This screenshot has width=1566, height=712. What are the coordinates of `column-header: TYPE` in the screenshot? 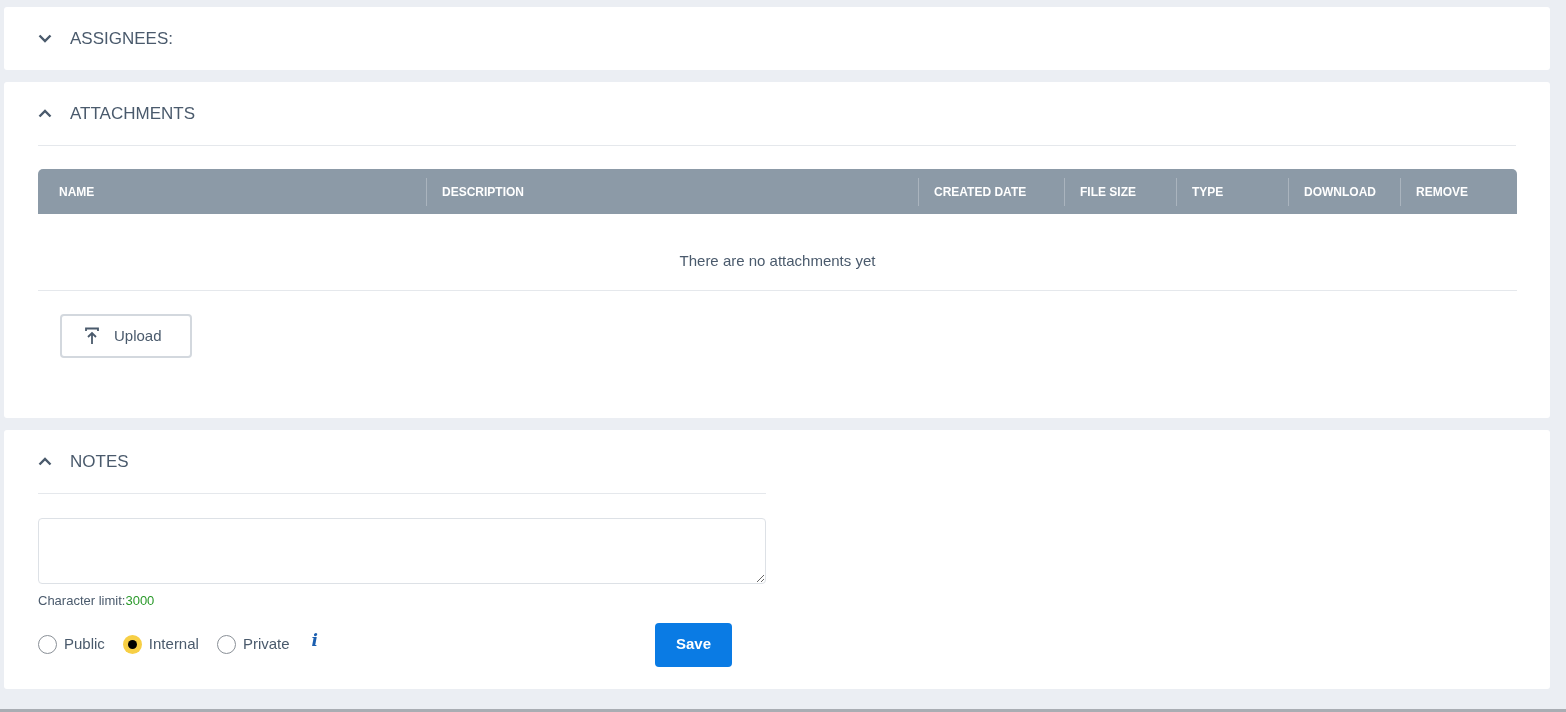 It's located at (1208, 192).